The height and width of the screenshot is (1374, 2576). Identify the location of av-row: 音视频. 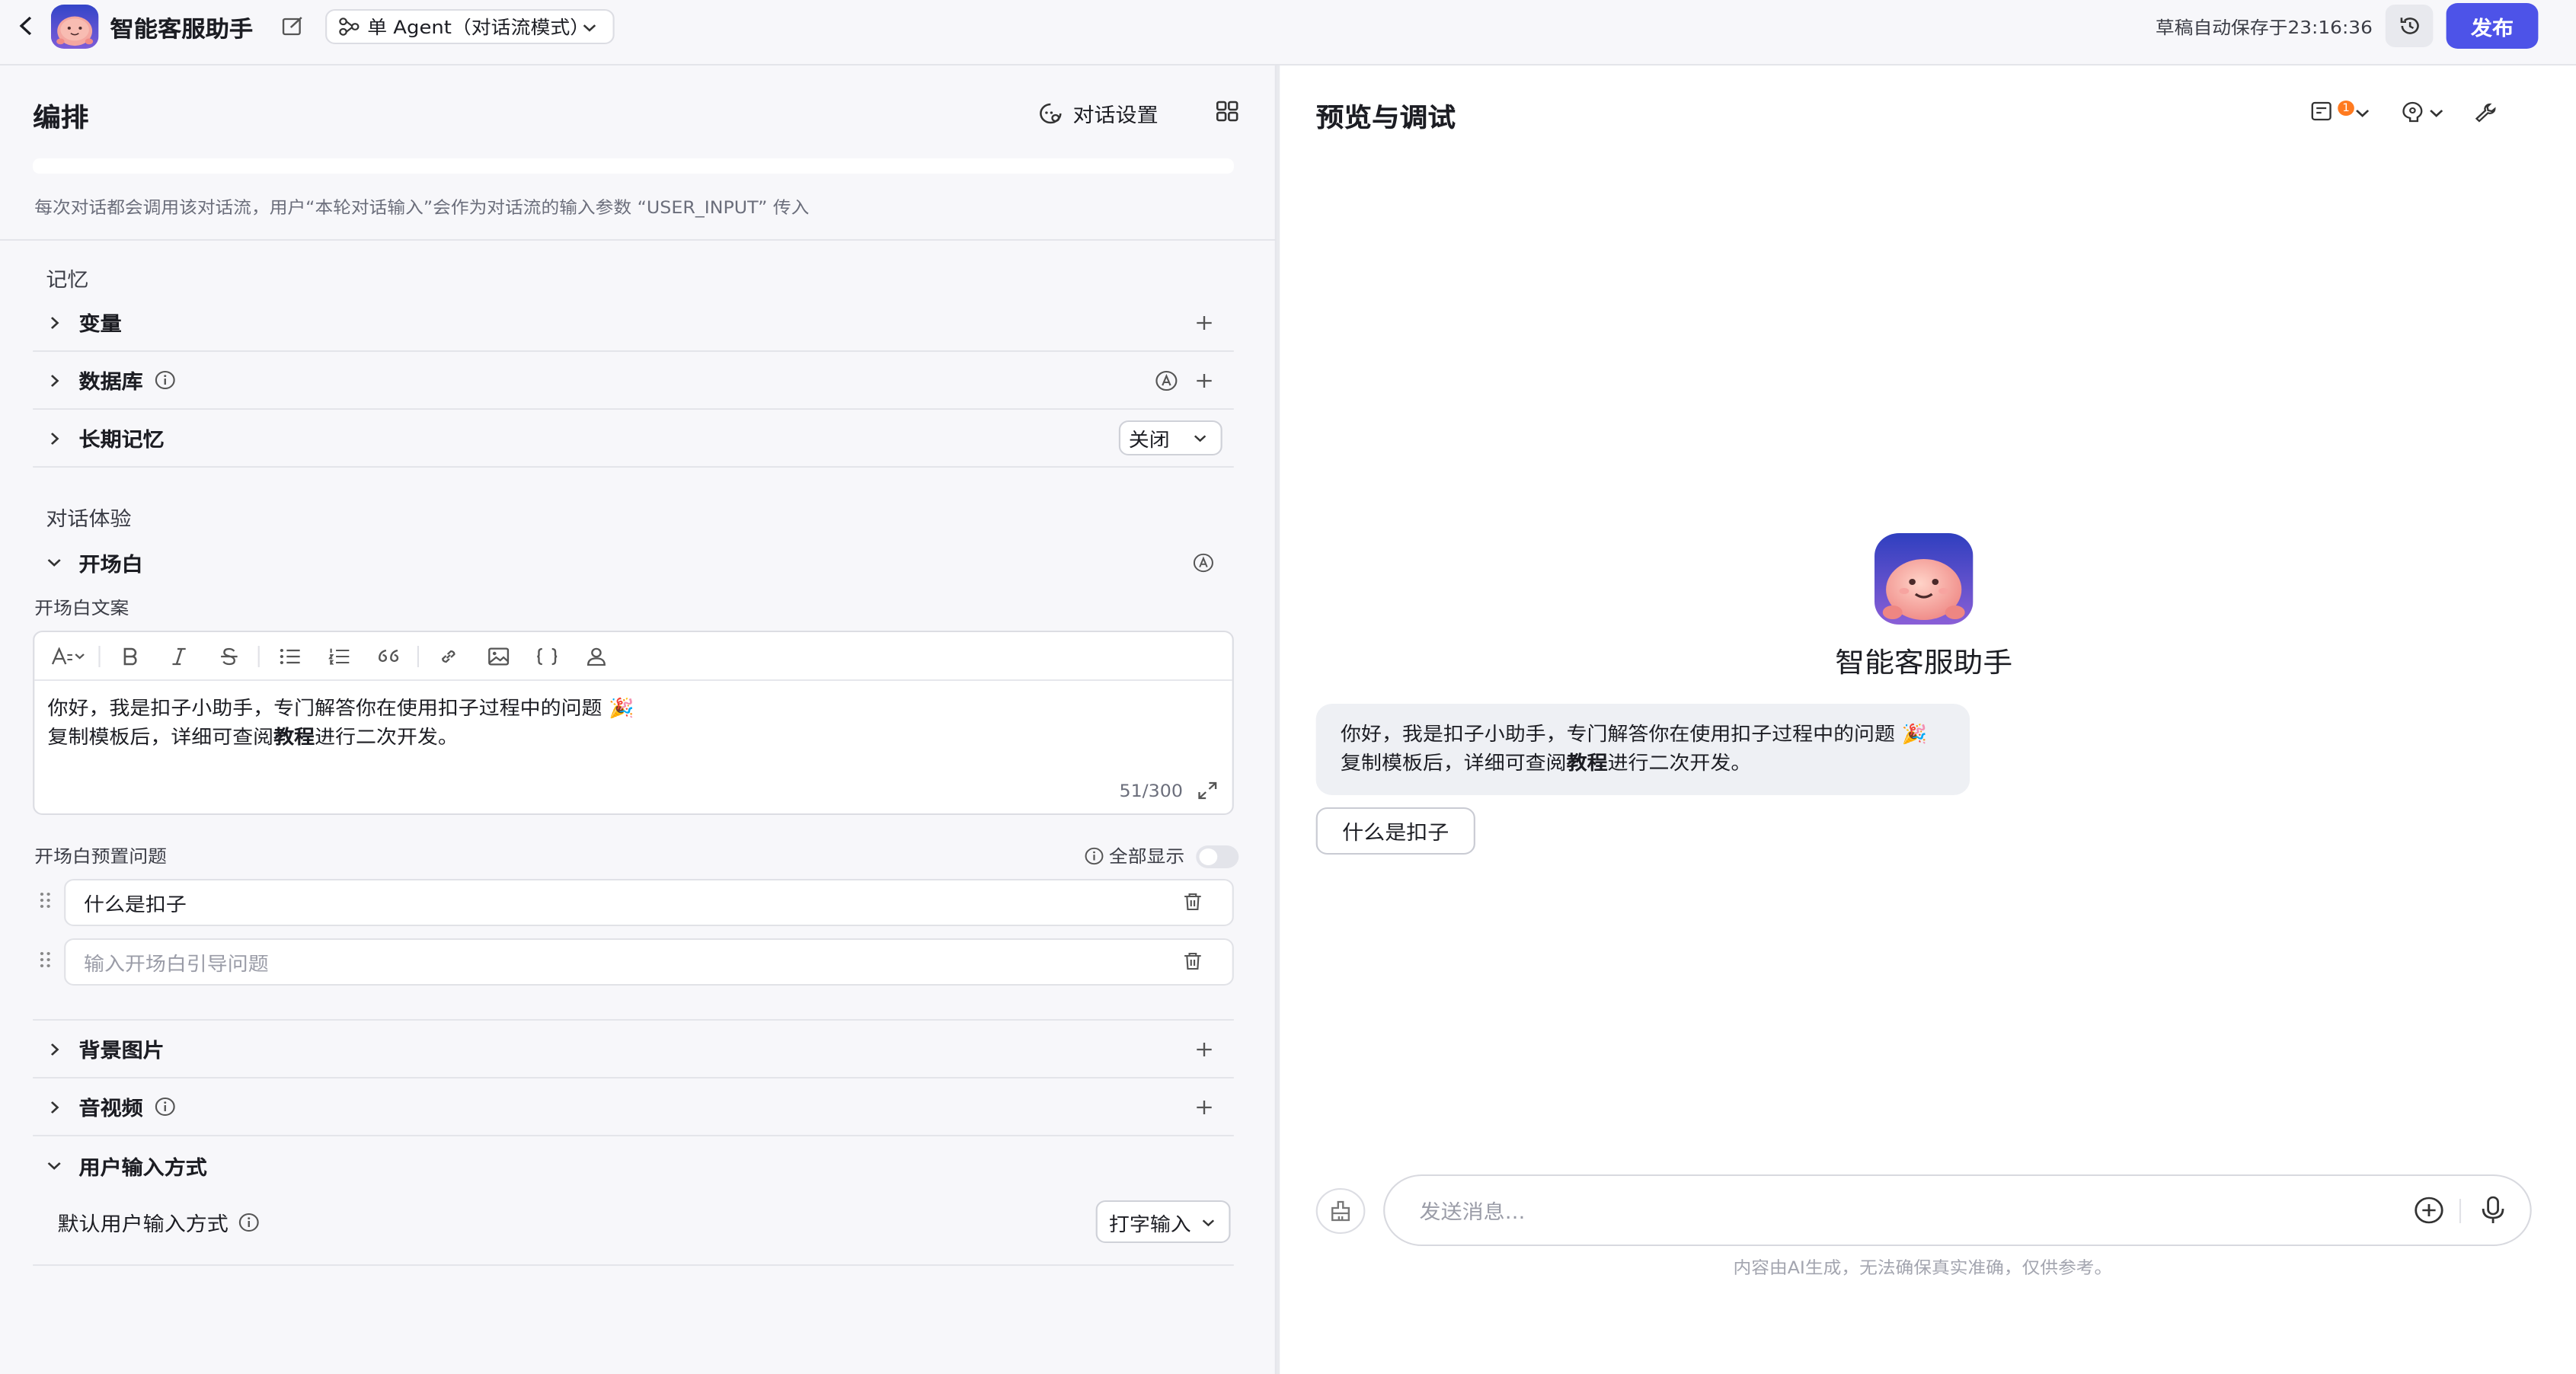
(633, 1107).